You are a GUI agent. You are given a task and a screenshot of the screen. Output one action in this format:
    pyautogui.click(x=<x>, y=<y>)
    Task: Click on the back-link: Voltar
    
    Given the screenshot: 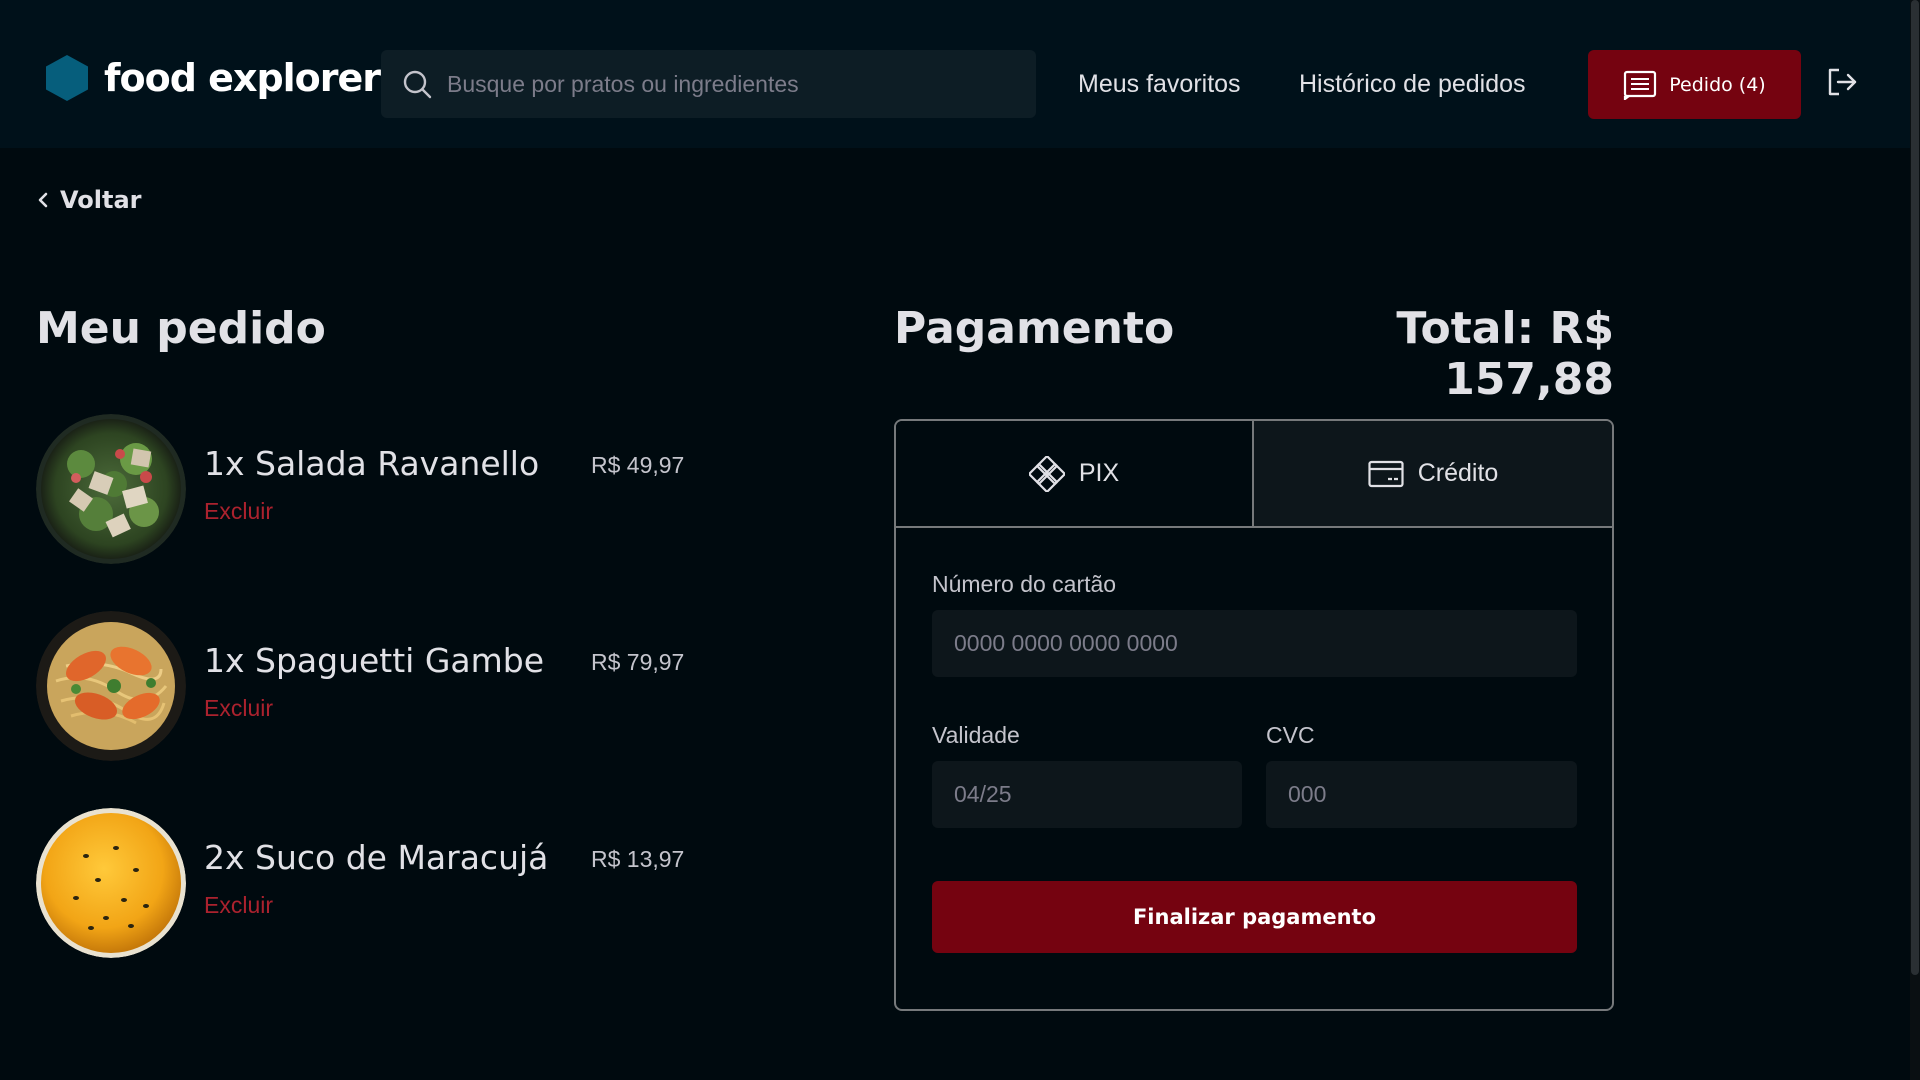 What is the action you would take?
    pyautogui.click(x=88, y=200)
    